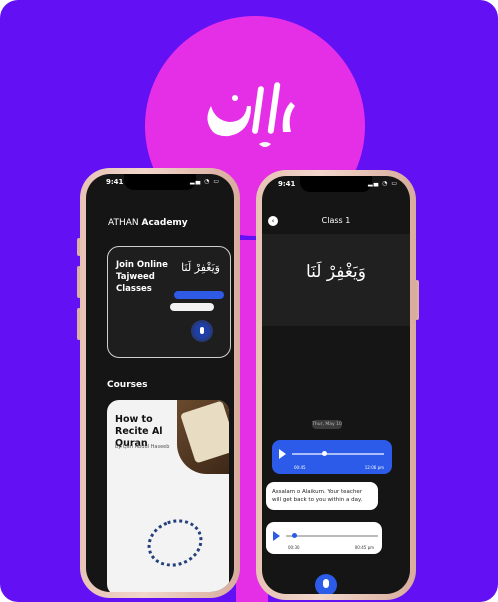 This screenshot has height=602, width=498. What do you see at coordinates (251, 114) in the screenshot?
I see `athan-calligraphy-logo-icon` at bounding box center [251, 114].